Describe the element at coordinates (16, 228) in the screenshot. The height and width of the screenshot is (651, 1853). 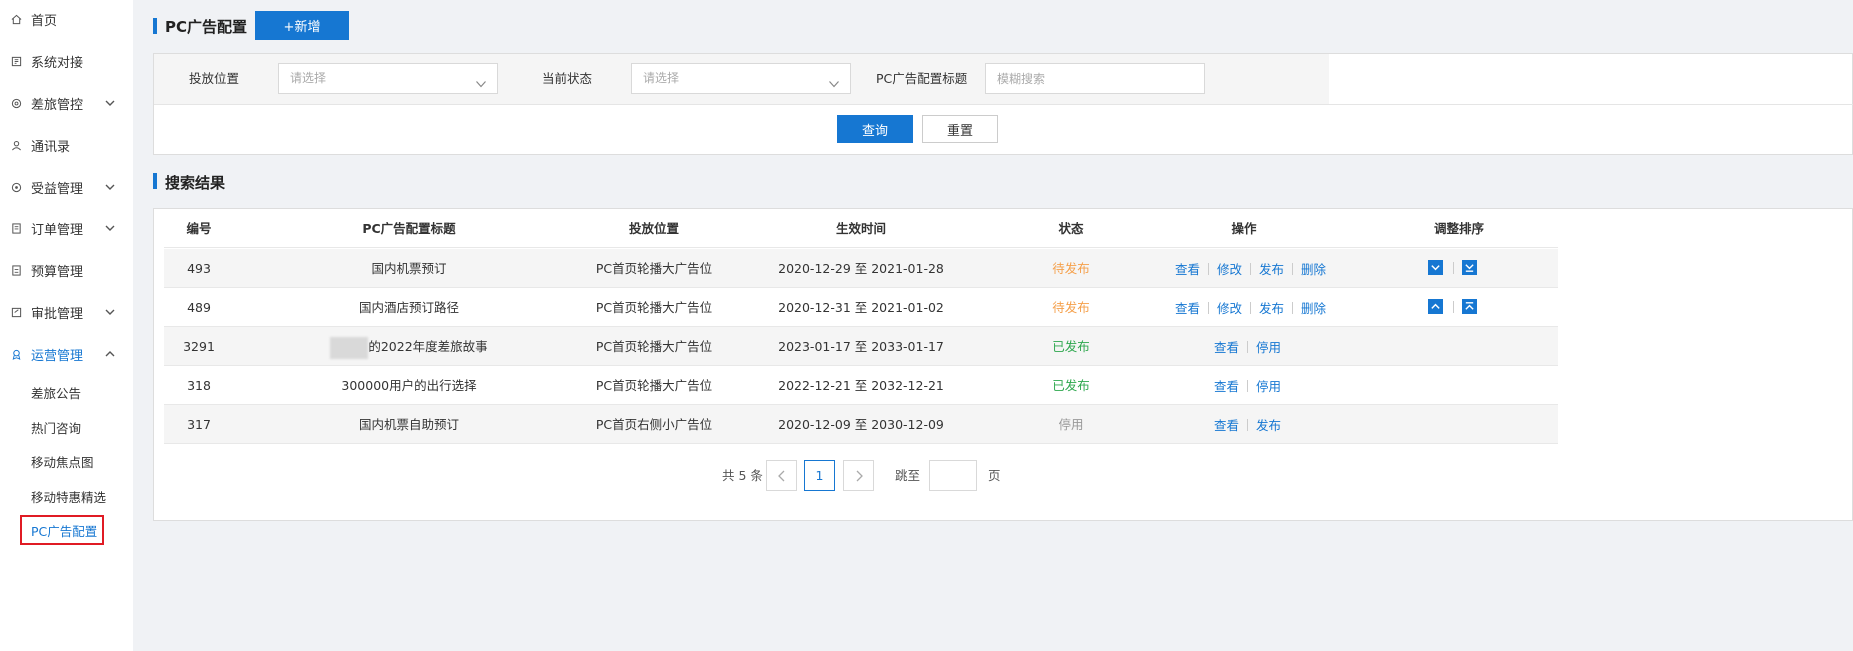
I see `order-icon` at that location.